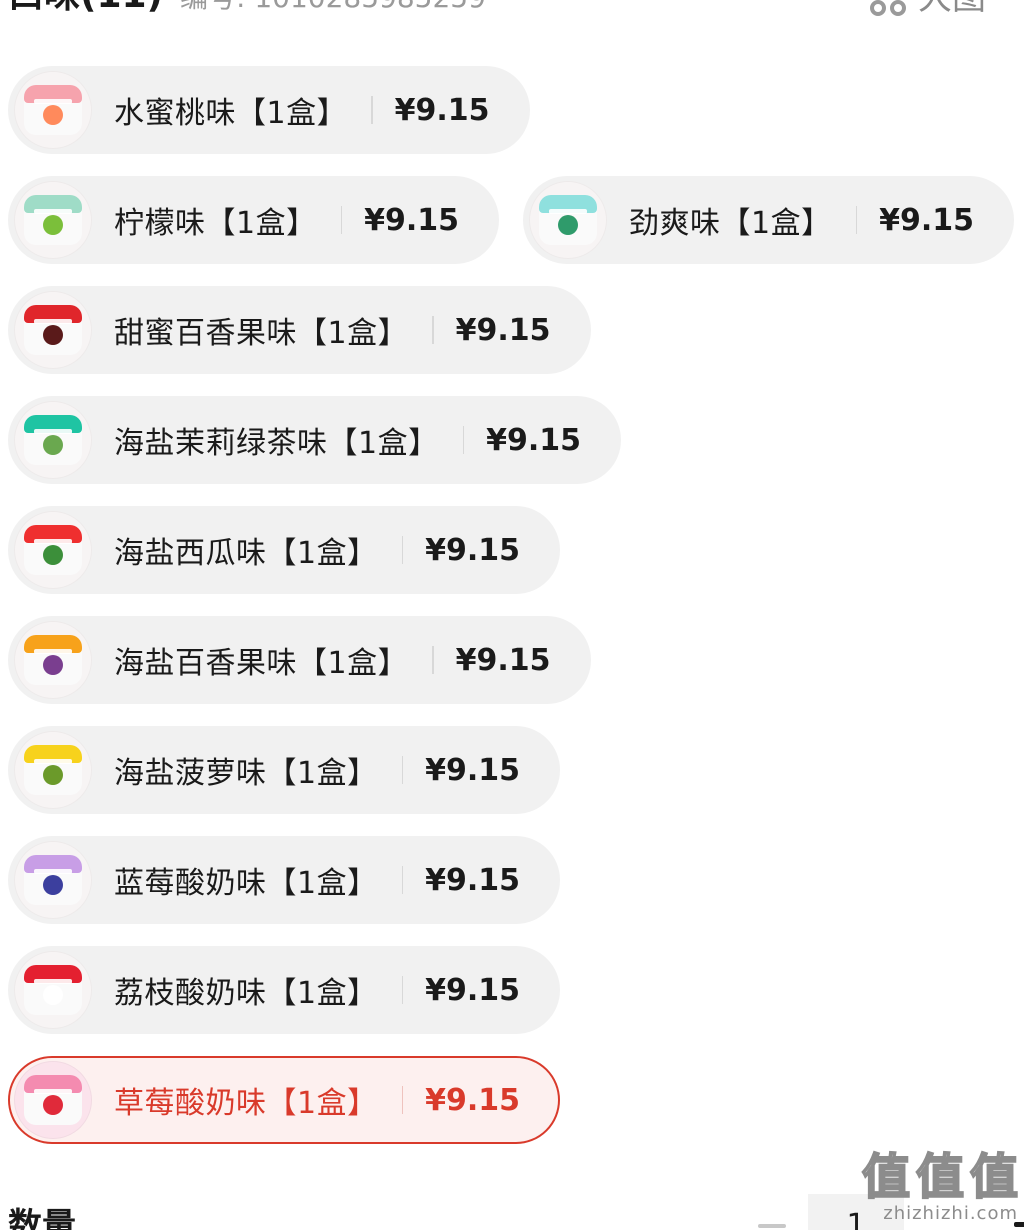 The width and height of the screenshot is (1024, 1230). Describe the element at coordinates (246, 883) in the screenshot. I see `flavor-name: 蓝莓酸奶味【1盒】` at that location.